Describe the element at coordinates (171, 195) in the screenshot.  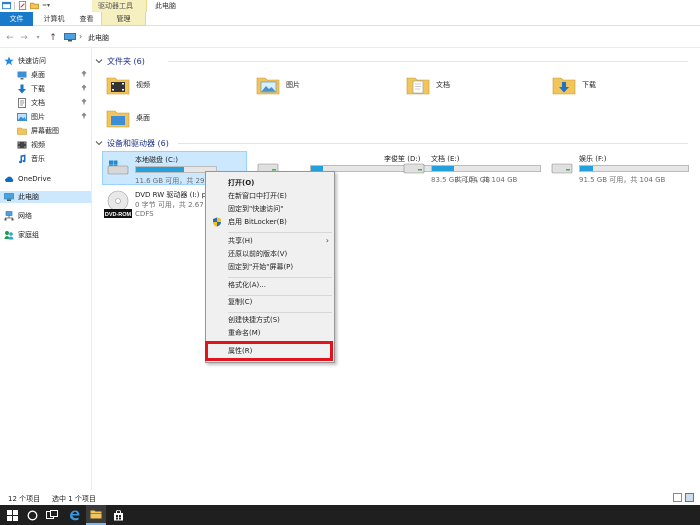
I see `drive-name: DVD RW 驱动器 (I:) p` at that location.